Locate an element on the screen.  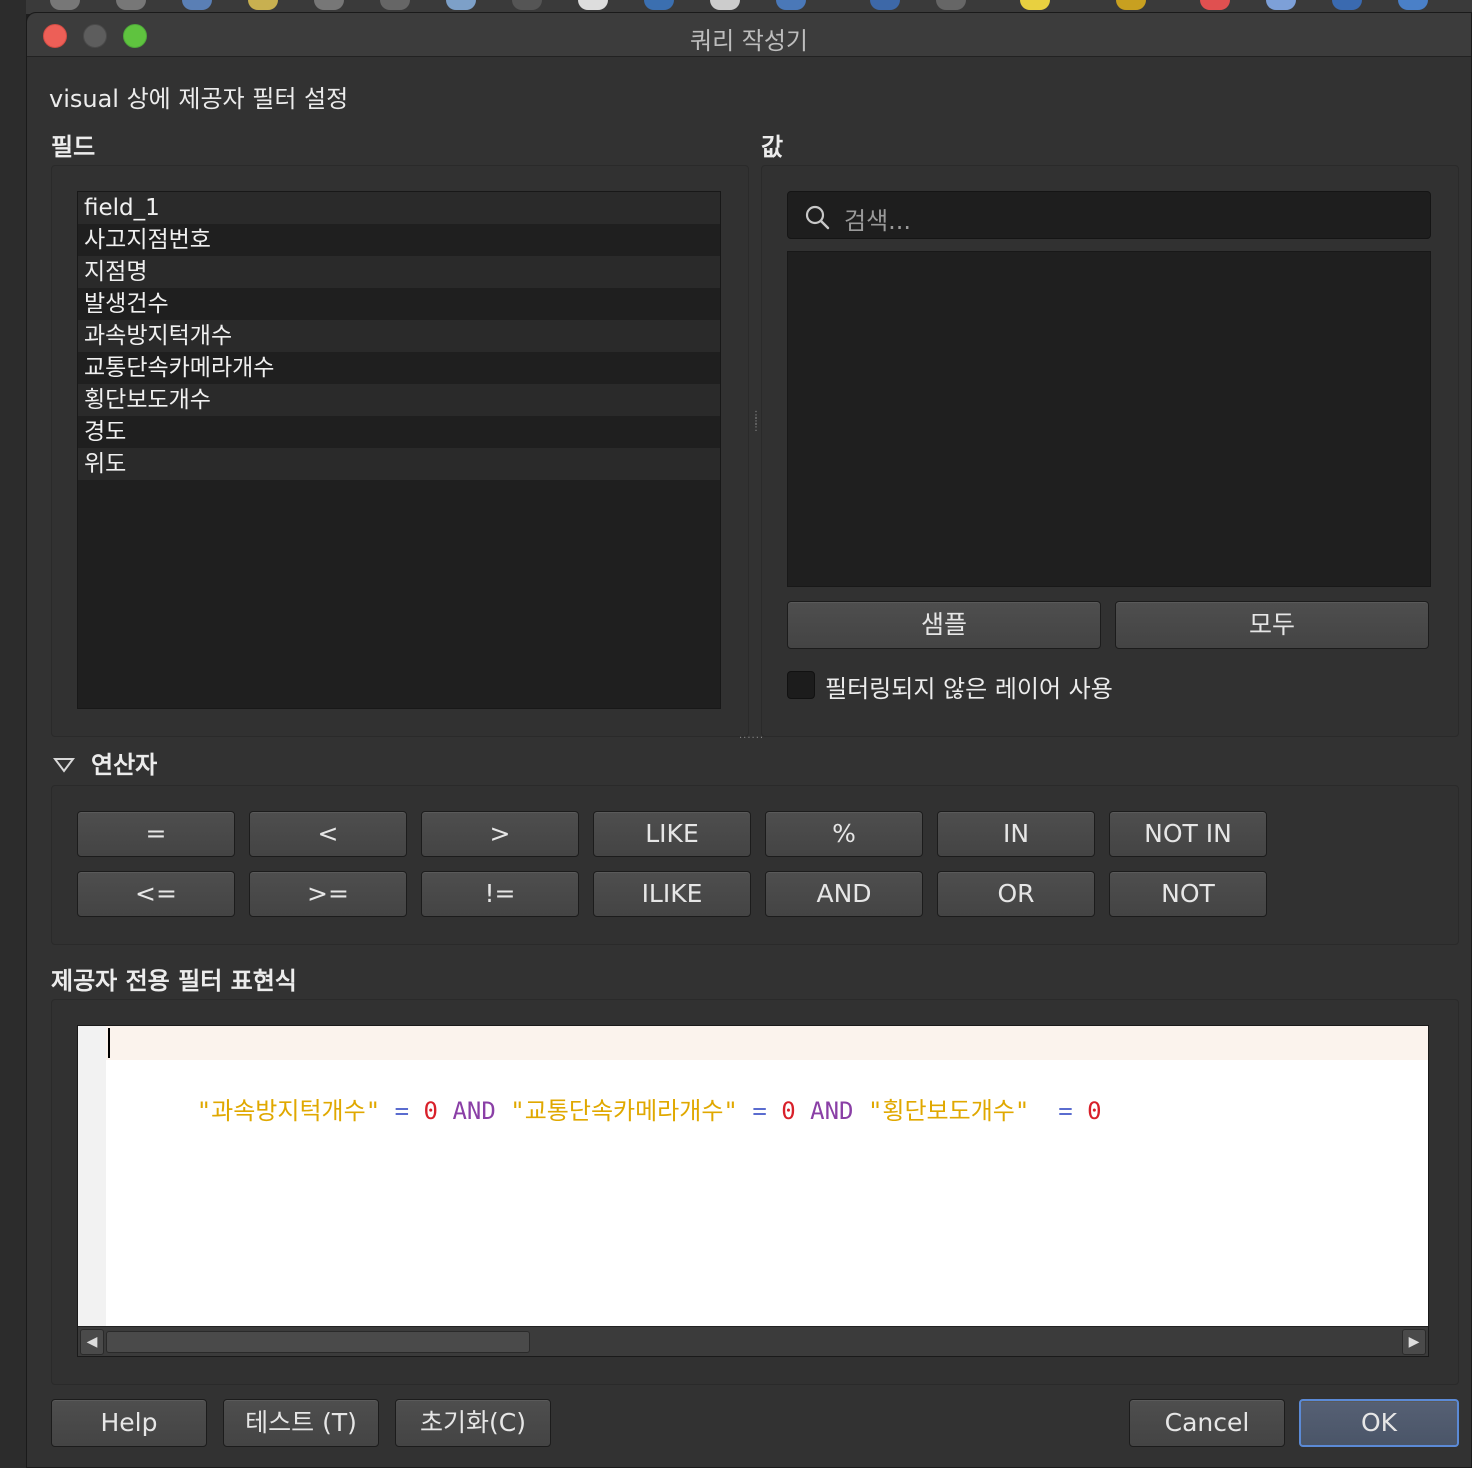
test-button-label: 테스트 (T) is located at coordinates (301, 1422).